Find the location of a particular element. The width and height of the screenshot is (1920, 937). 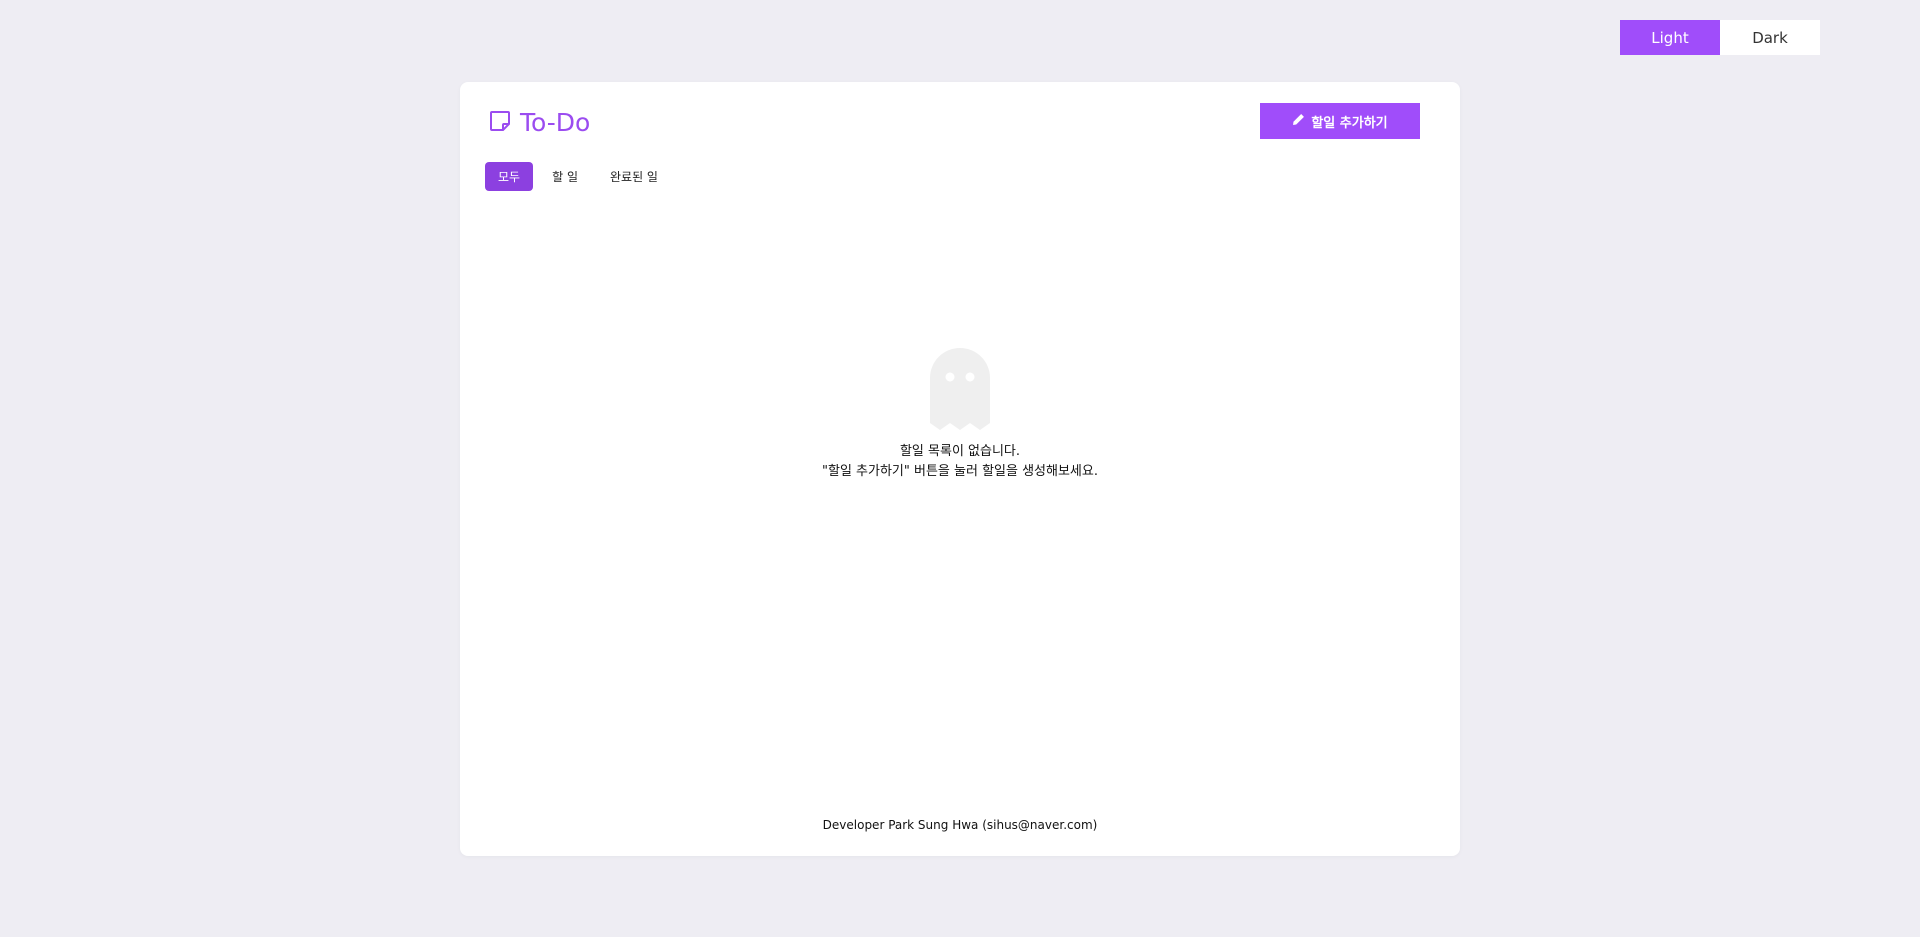

pencil-icon is located at coordinates (1298, 121).